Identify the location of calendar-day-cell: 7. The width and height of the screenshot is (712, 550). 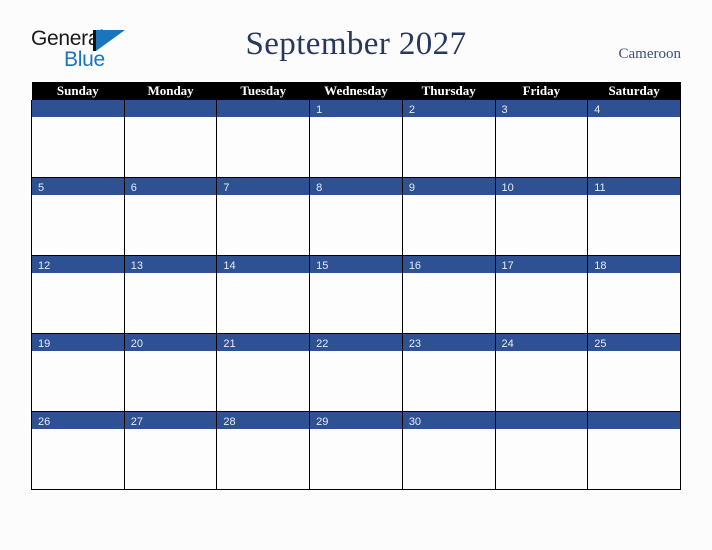
(263, 216).